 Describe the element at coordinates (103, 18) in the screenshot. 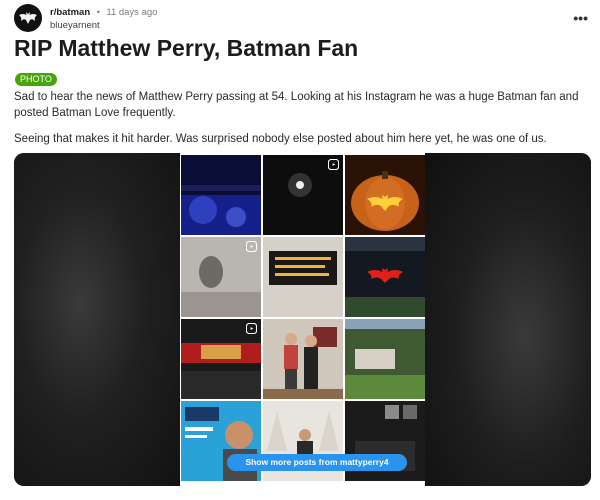

I see `post-meta: r/batman • 11 days ago blueyarnent` at that location.